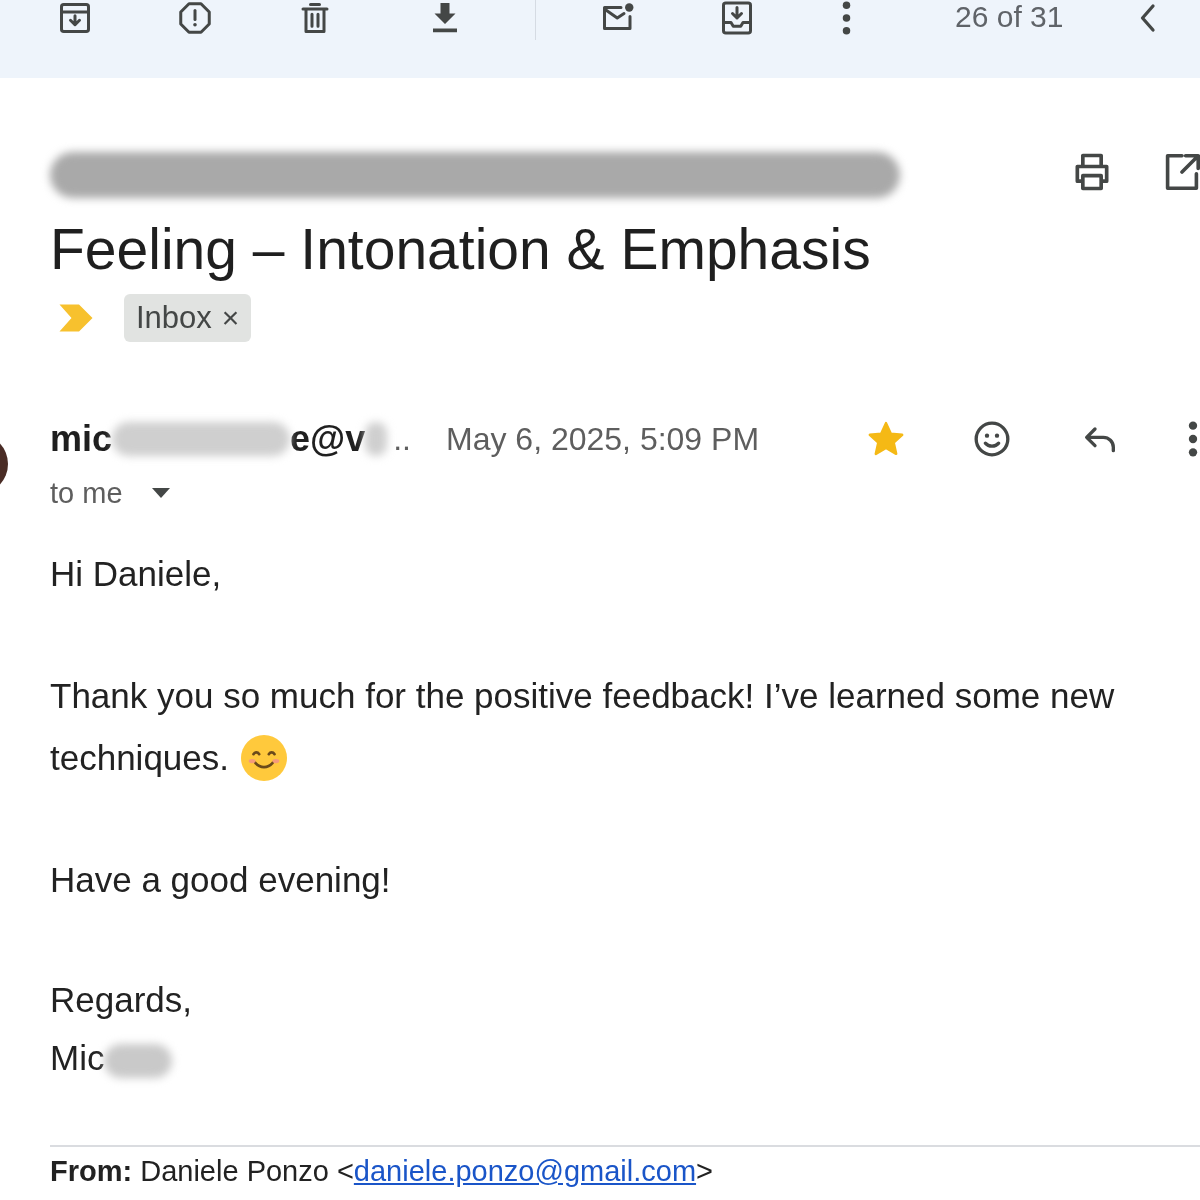 The height and width of the screenshot is (1200, 1200). Describe the element at coordinates (264, 758) in the screenshot. I see `smiling-face-icon` at that location.